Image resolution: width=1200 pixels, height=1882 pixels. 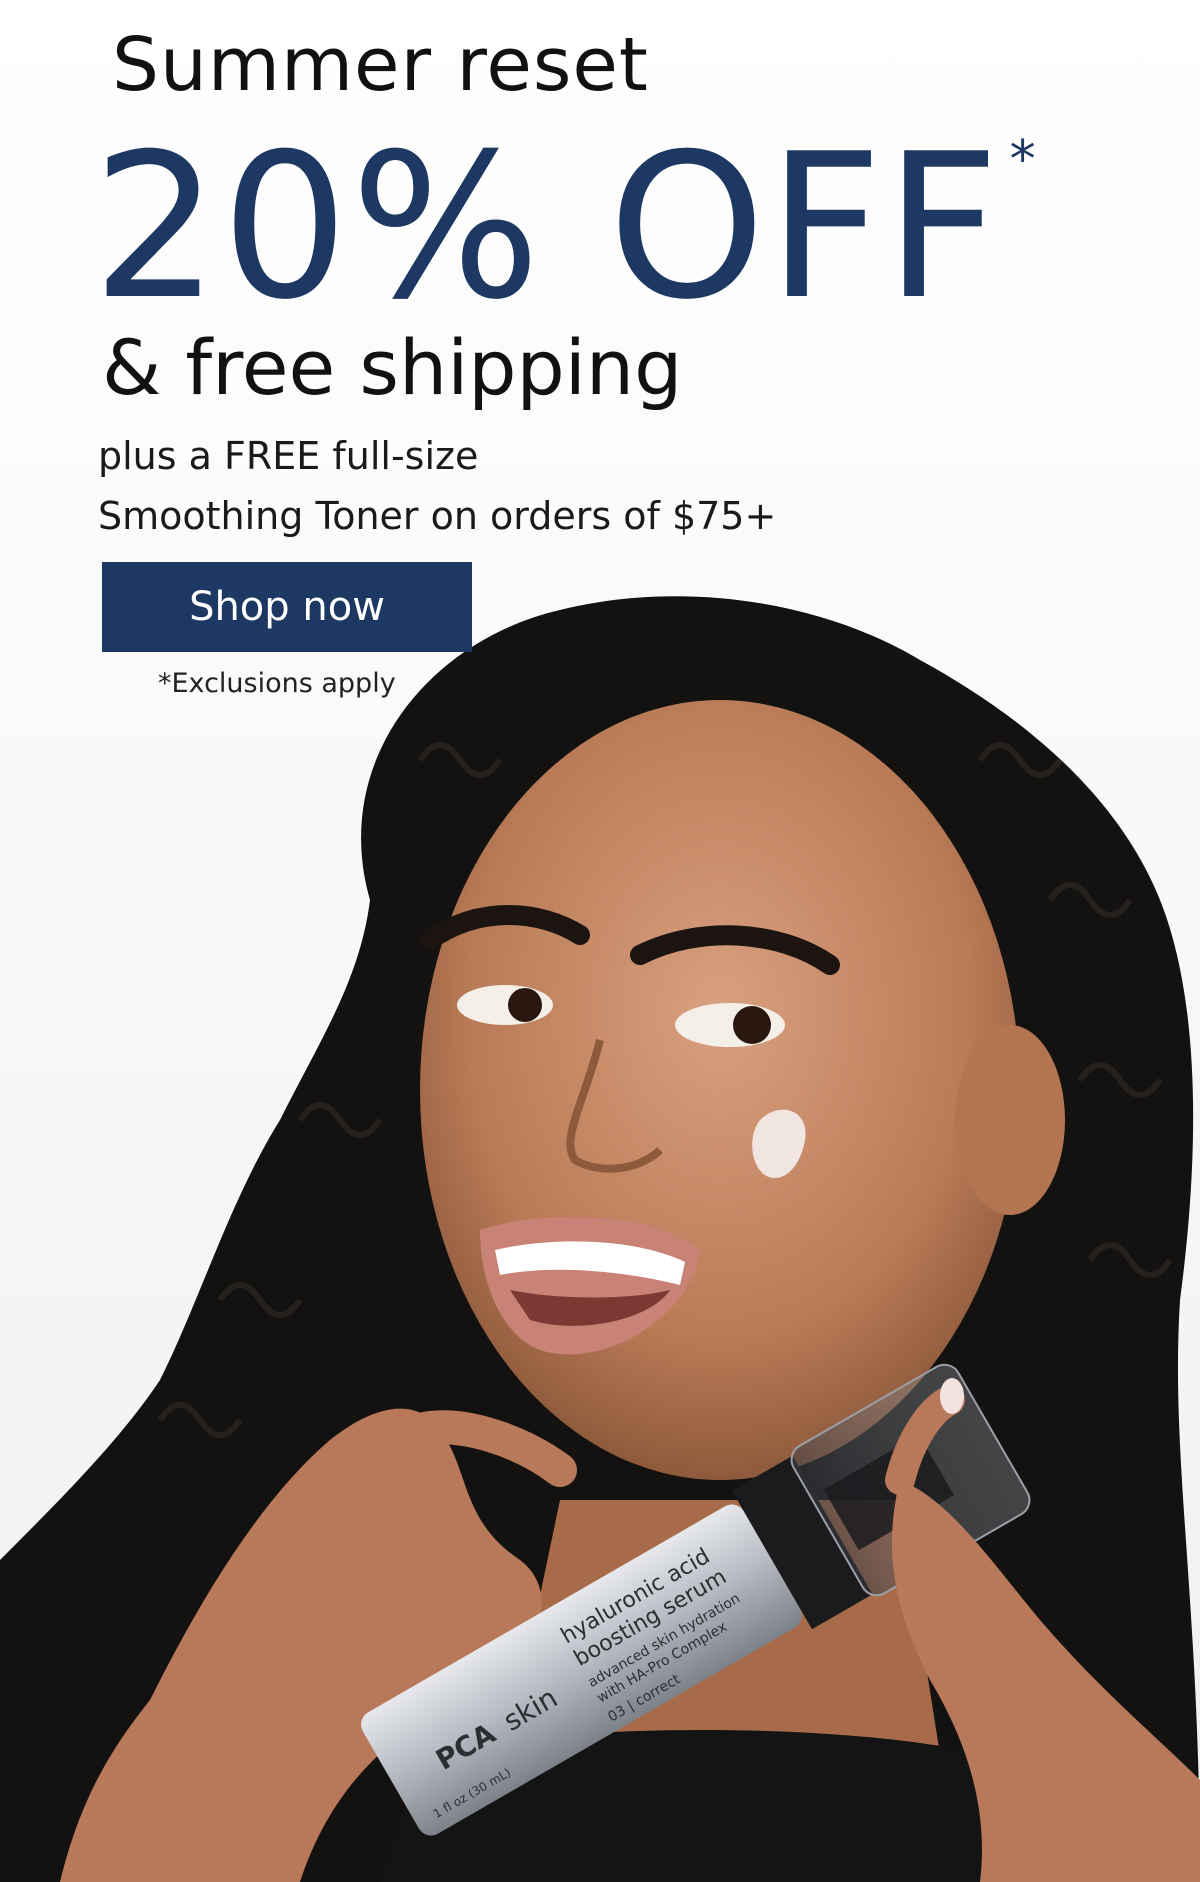 What do you see at coordinates (380, 65) in the screenshot?
I see `headline-summer-reset: Summer reset` at bounding box center [380, 65].